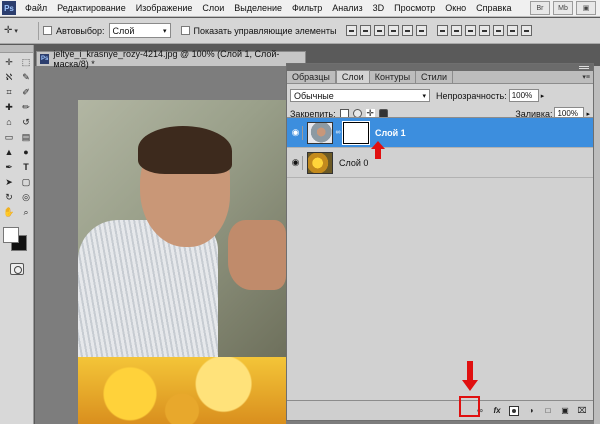 The width and height of the screenshot is (600, 424). What do you see at coordinates (26, 152) in the screenshot?
I see `dodge-tool-icon: ●` at bounding box center [26, 152].